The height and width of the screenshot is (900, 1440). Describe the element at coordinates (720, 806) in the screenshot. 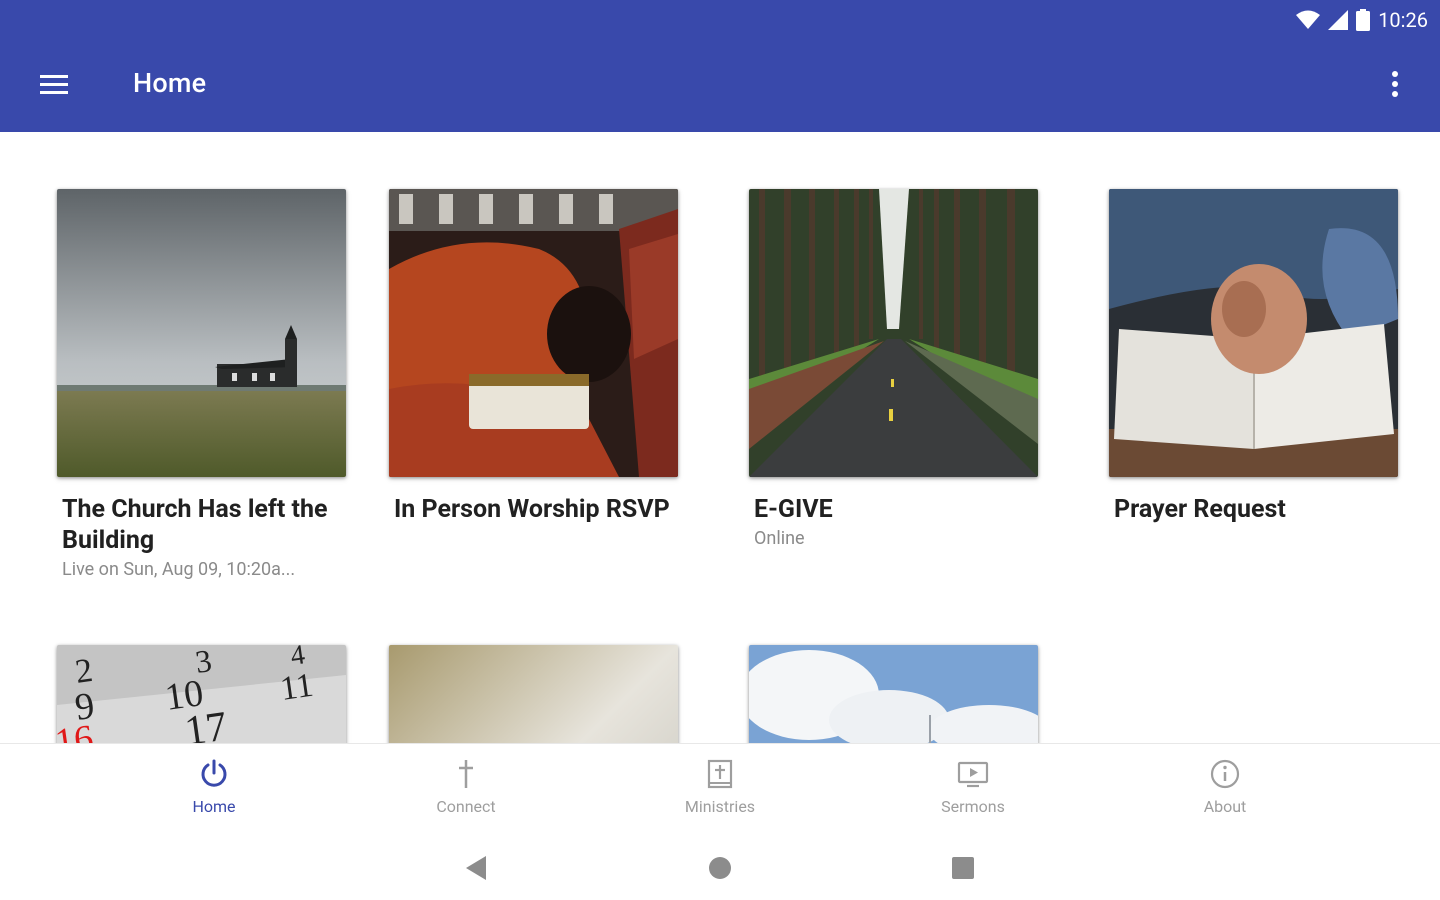

I see `nav-label: Ministries` at that location.